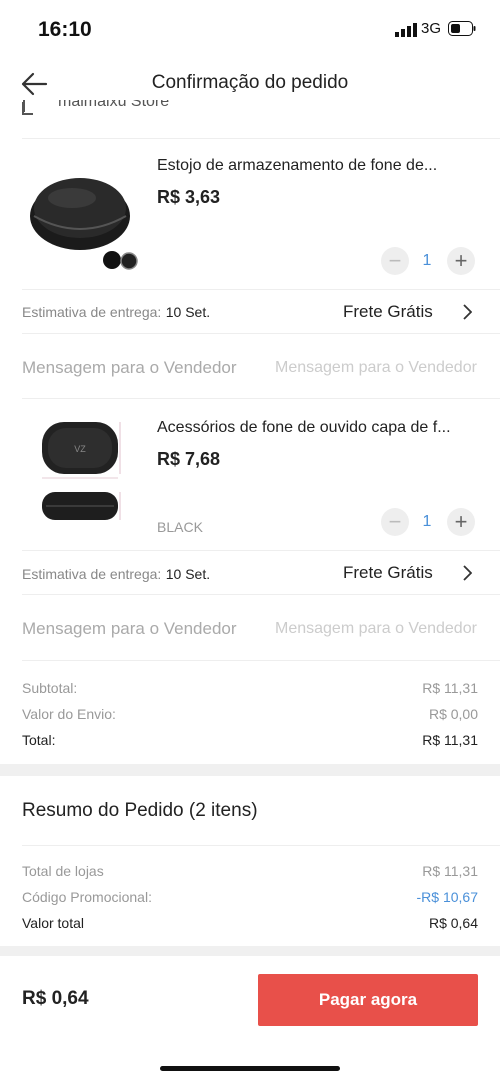 The width and height of the screenshot is (500, 1082). What do you see at coordinates (69, 714) in the screenshot?
I see `shipping-cost-label: Valor do Envio:` at bounding box center [69, 714].